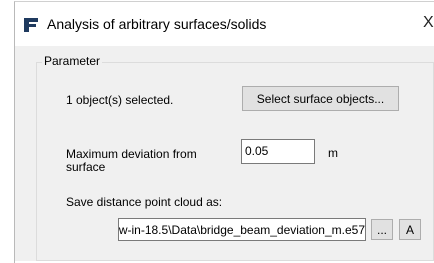 The height and width of the screenshot is (263, 434). I want to click on parameter-group-legend: Parameter, so click(72, 61).